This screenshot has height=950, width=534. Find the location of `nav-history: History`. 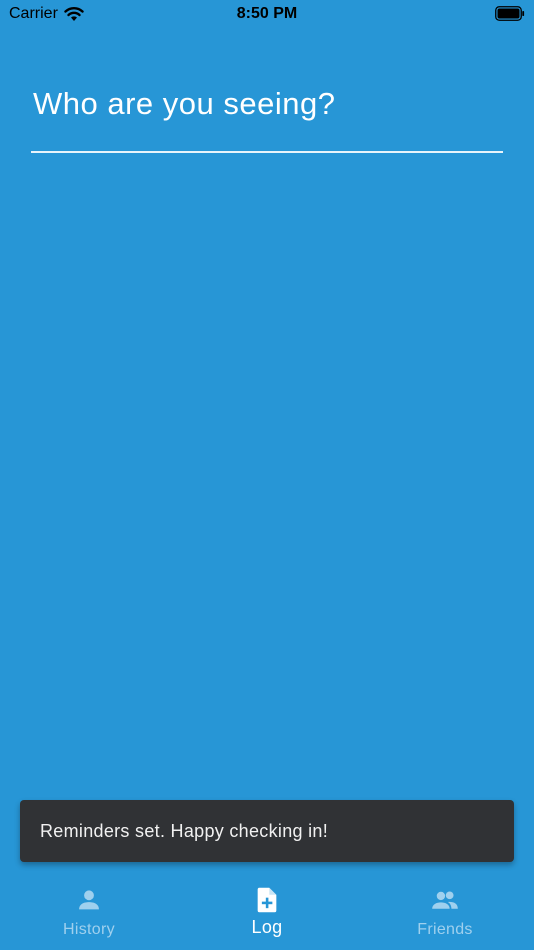

nav-history: History is located at coordinates (89, 911).